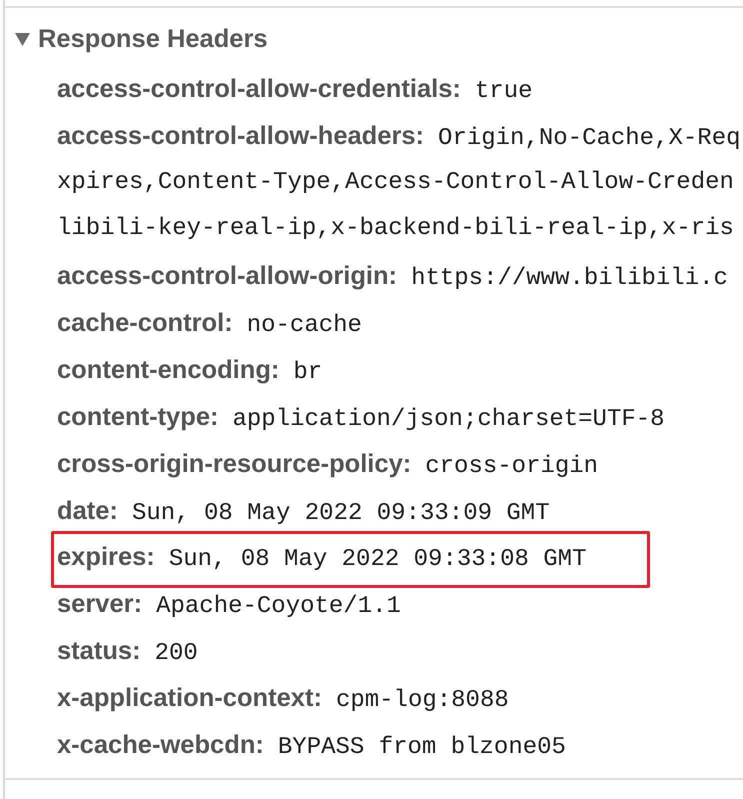 Image resolution: width=743 pixels, height=799 pixels. What do you see at coordinates (240, 136) in the screenshot?
I see `header-name: access-control-allow-headers:` at bounding box center [240, 136].